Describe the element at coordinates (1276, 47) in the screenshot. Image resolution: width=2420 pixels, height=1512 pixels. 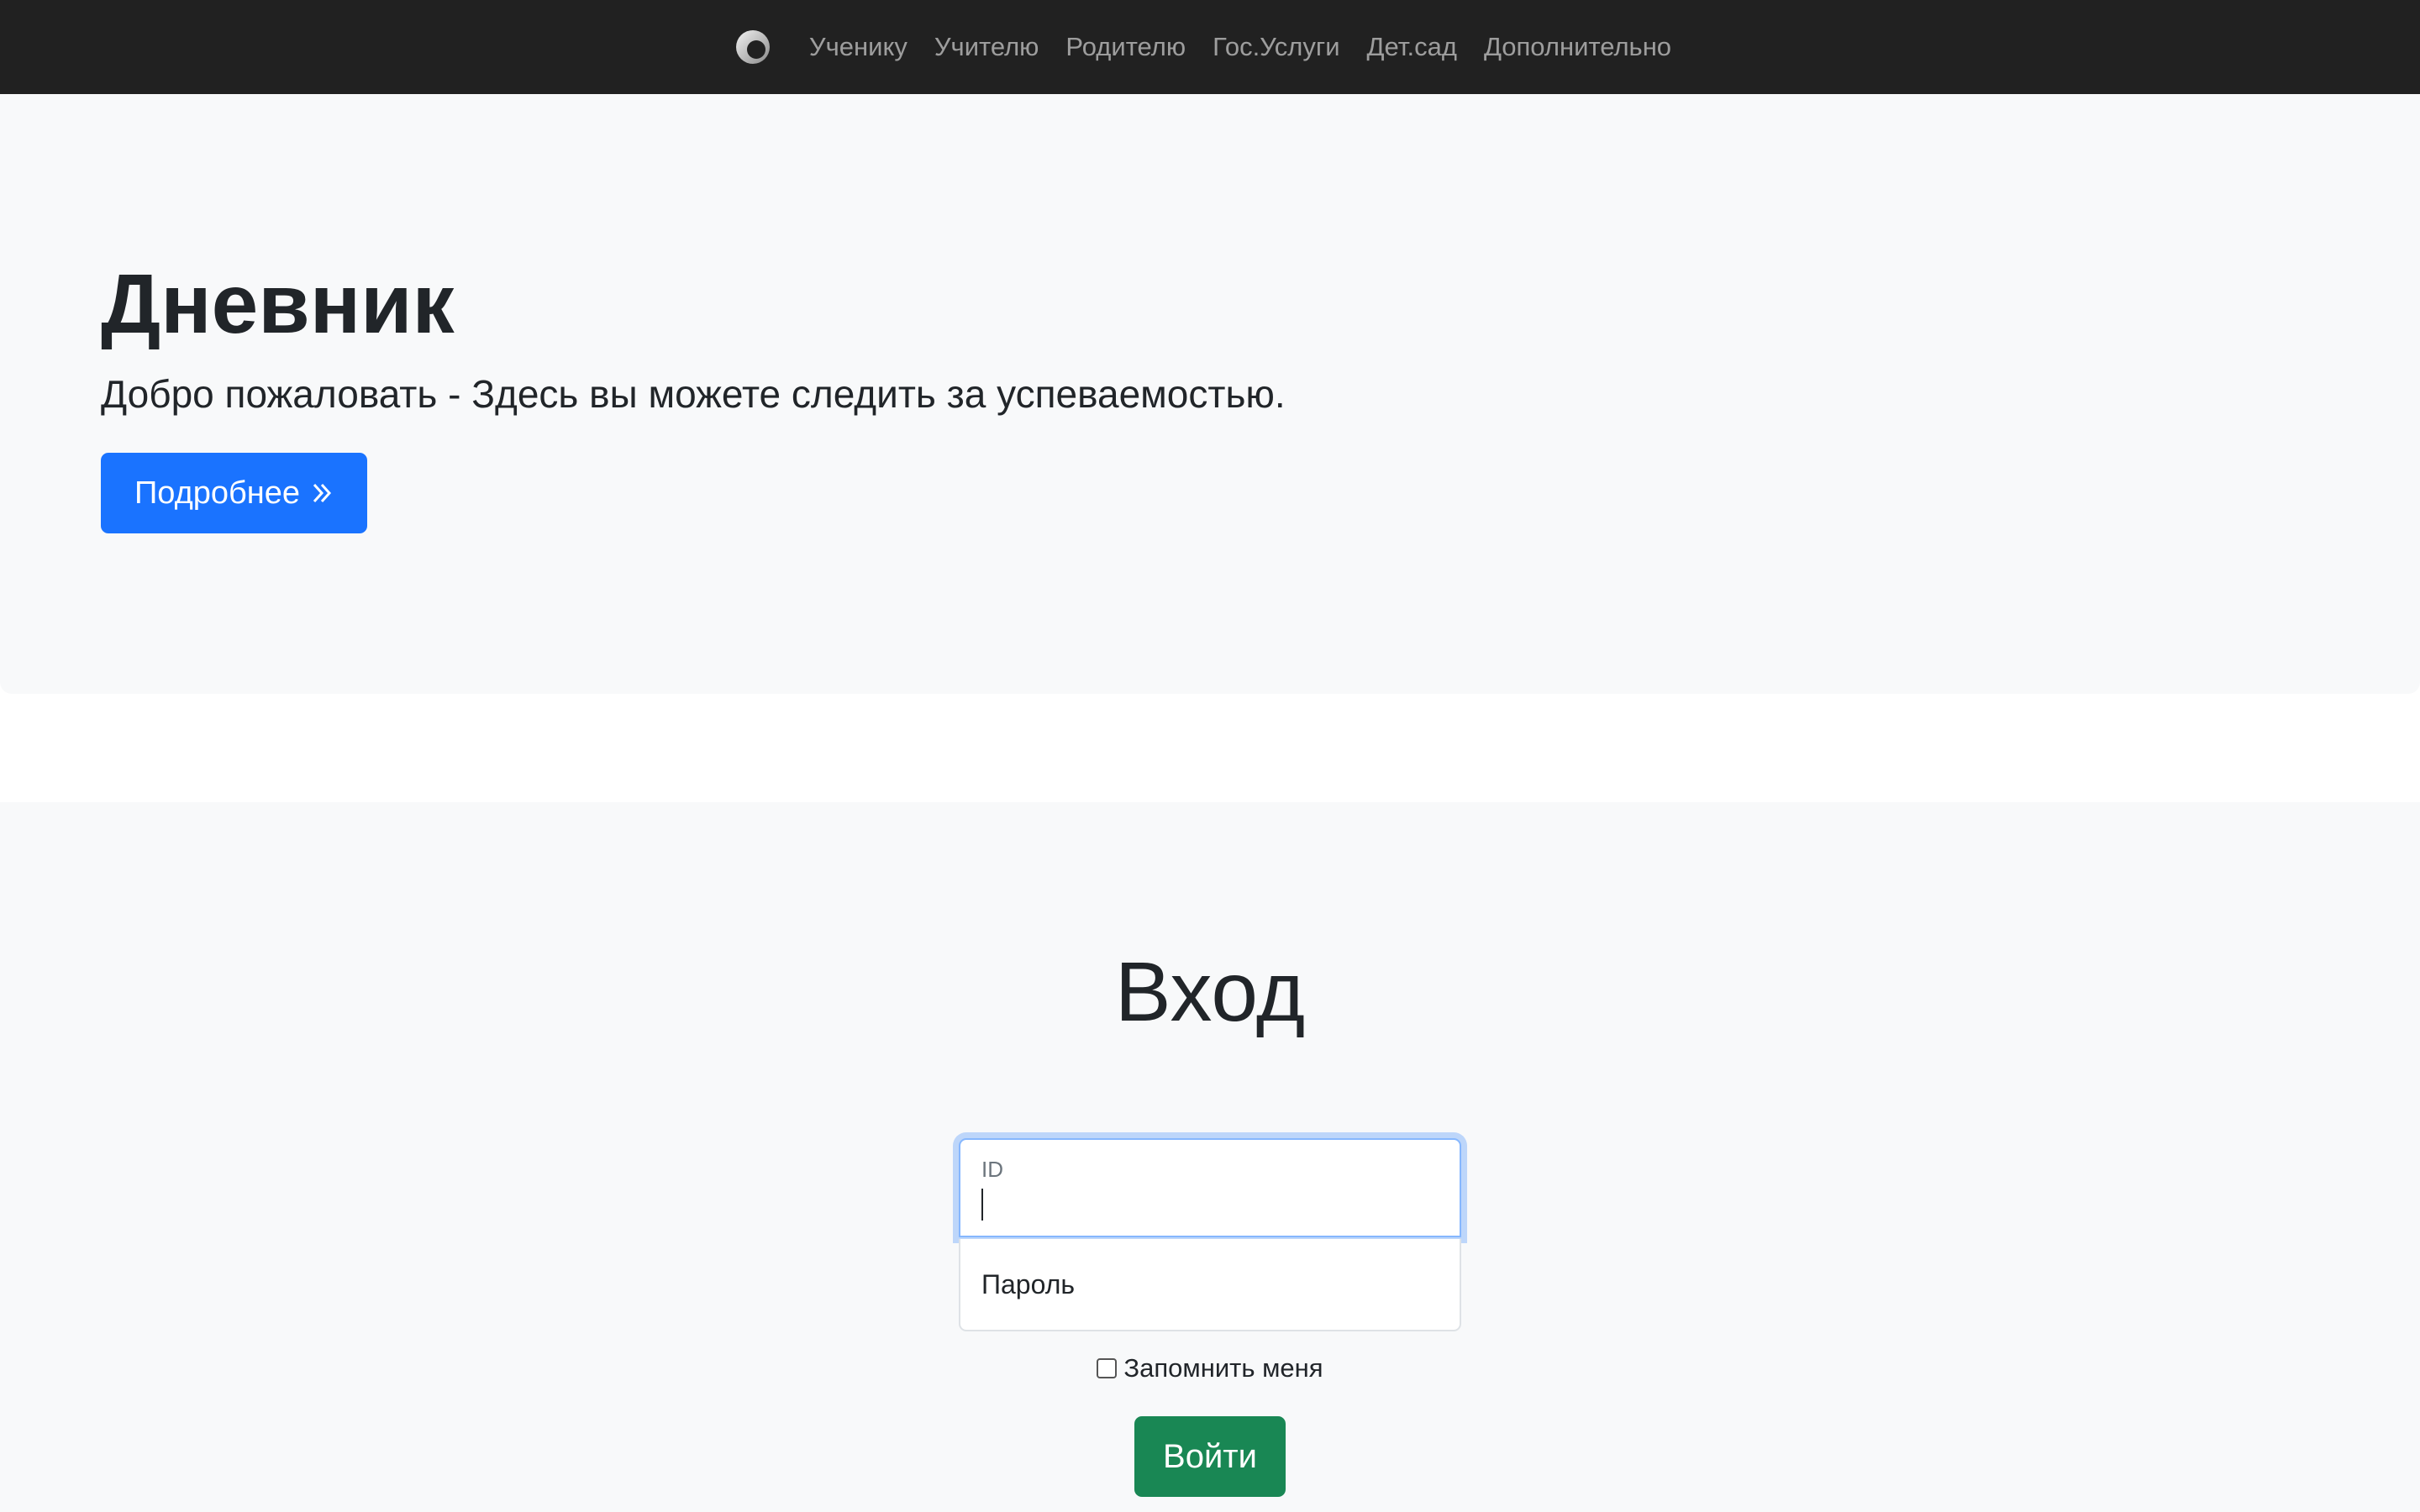
I see `nav-link-gov-services: Гос.Услуги` at that location.